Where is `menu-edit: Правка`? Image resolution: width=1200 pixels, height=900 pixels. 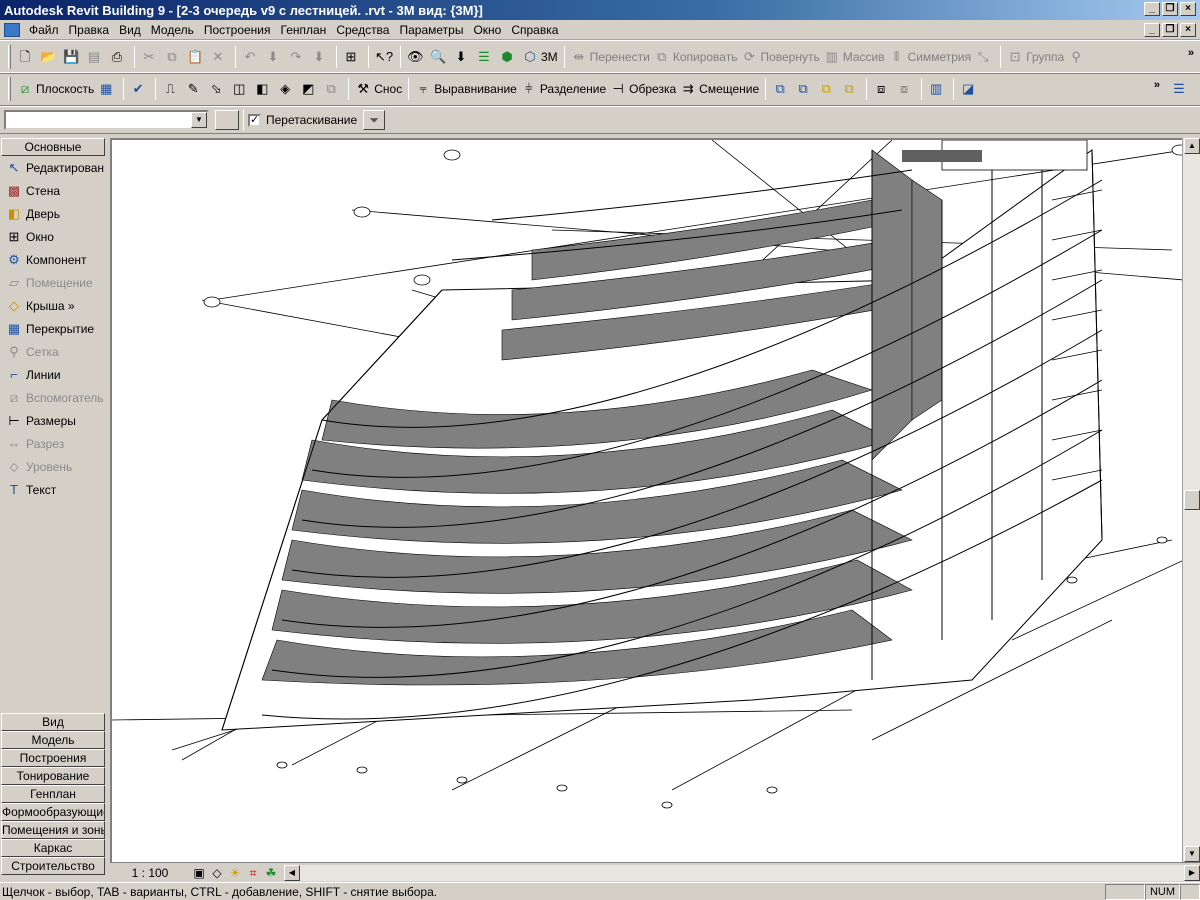 menu-edit: Правка is located at coordinates (89, 30).